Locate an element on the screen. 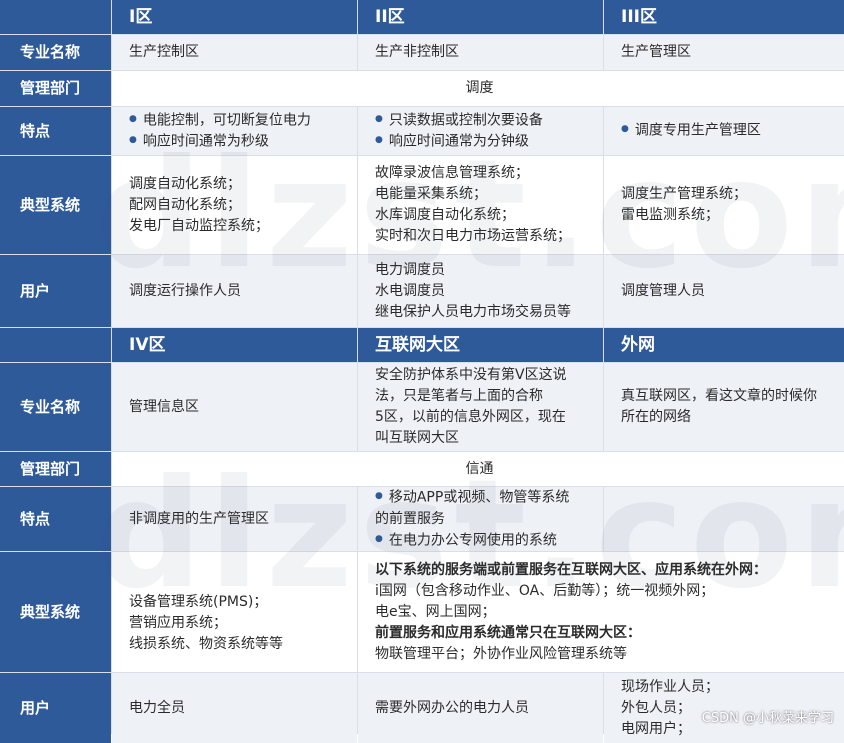 The height and width of the screenshot is (743, 844). list-item: 设备管理系统(PMS)； is located at coordinates (198, 601).